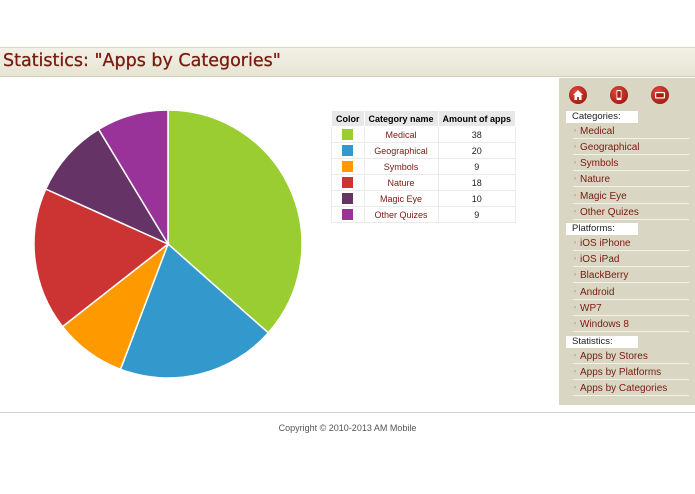 This screenshot has width=695, height=494. I want to click on sidebar-item-apps-by-stores: › Apps by Stores, so click(631, 356).